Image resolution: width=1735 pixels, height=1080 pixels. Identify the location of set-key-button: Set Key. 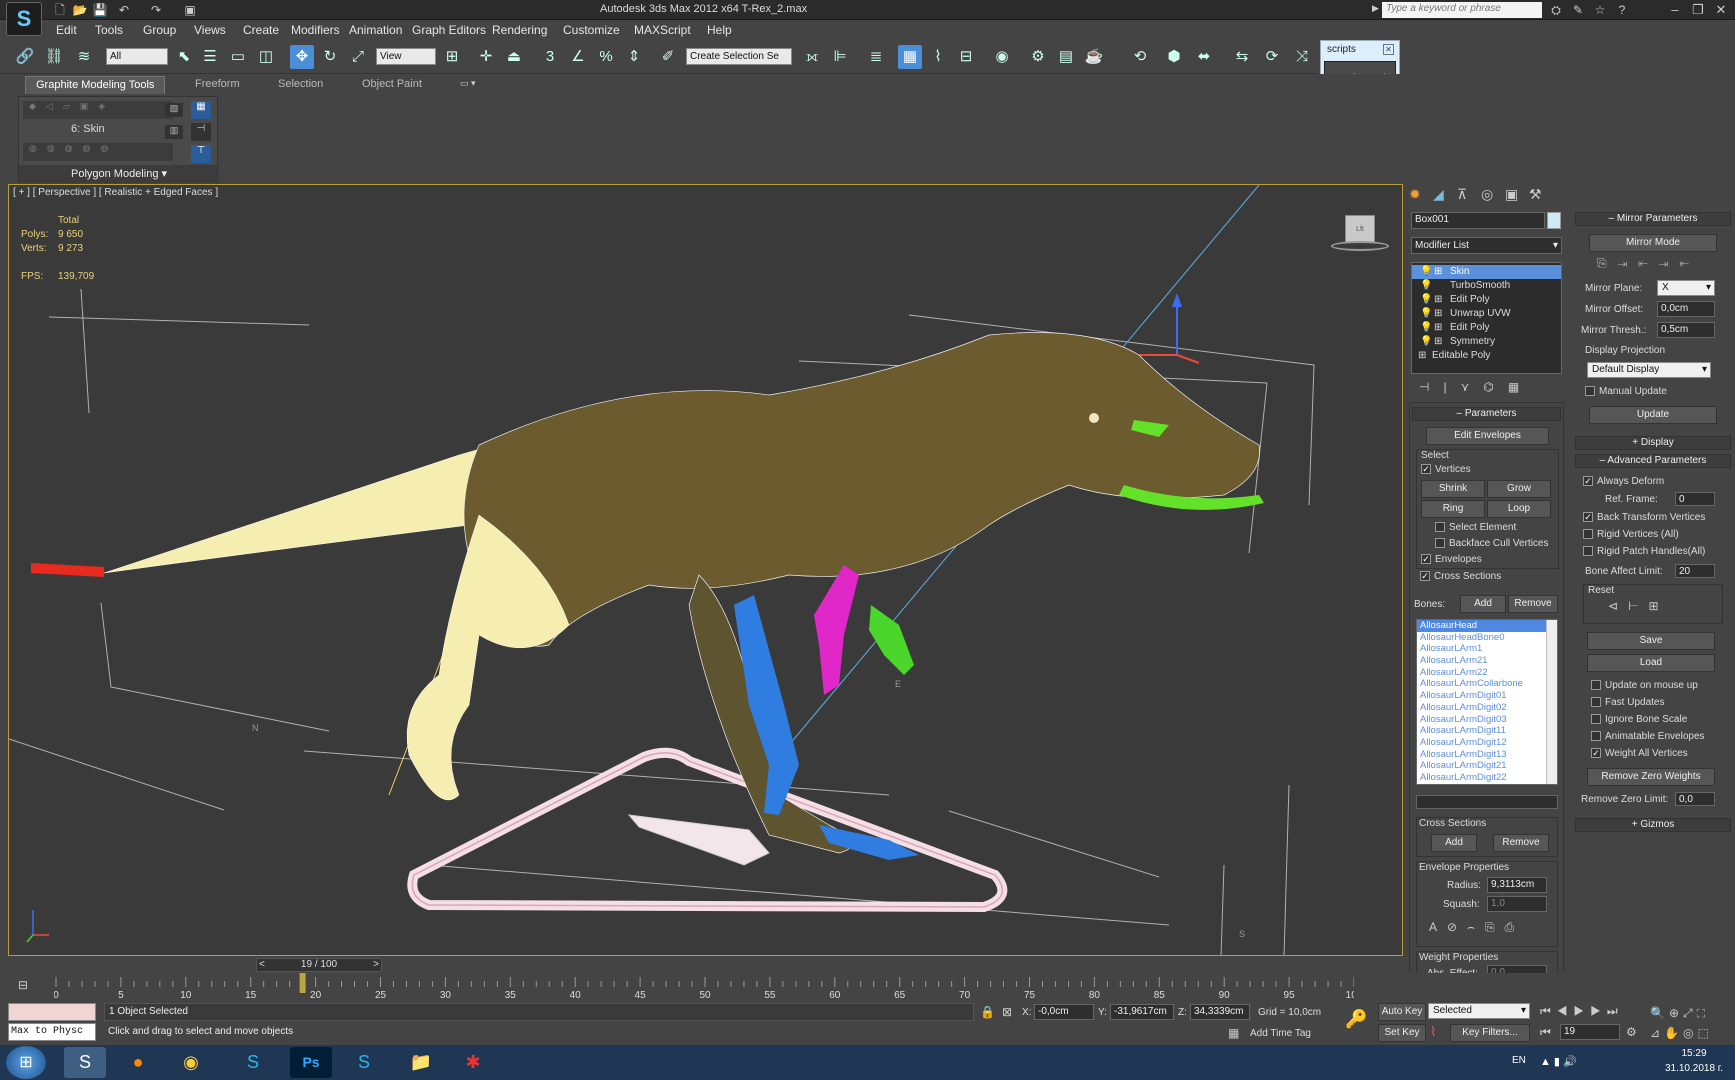
(1402, 1033).